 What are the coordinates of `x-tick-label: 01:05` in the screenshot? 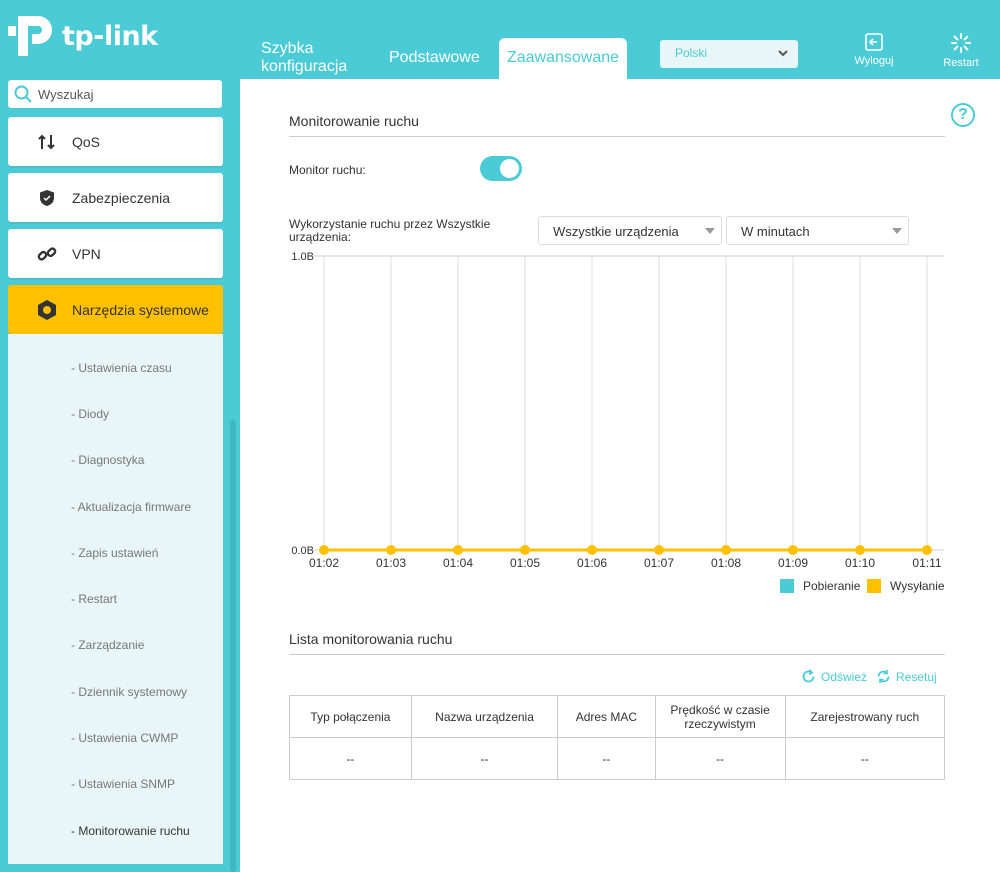 It's located at (525, 563).